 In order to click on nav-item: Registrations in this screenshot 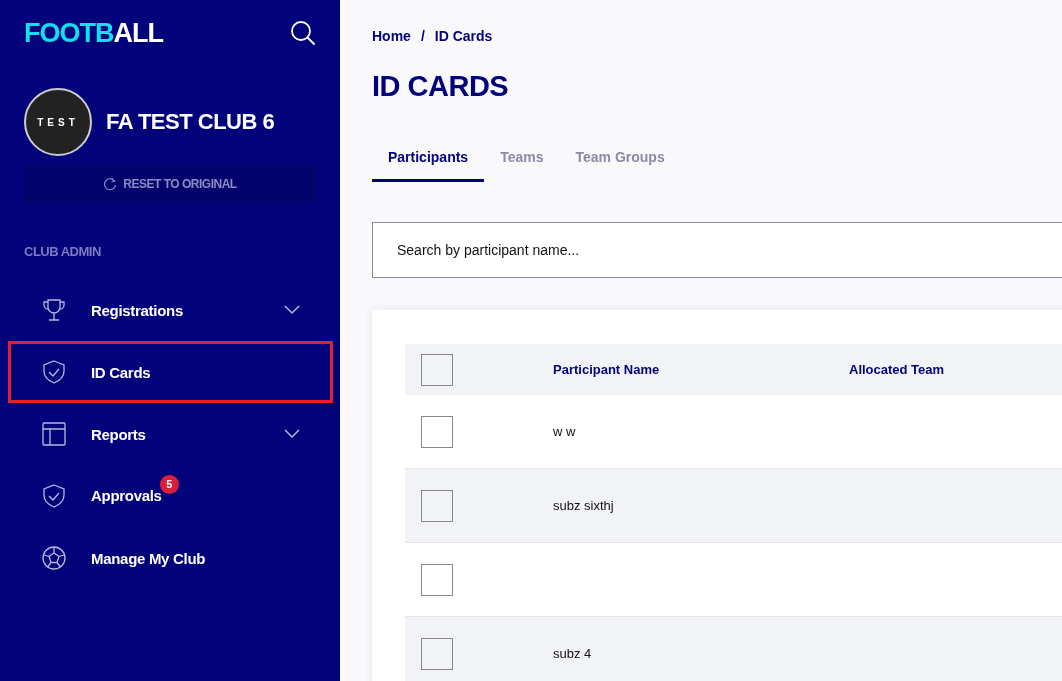, I will do `click(170, 310)`.